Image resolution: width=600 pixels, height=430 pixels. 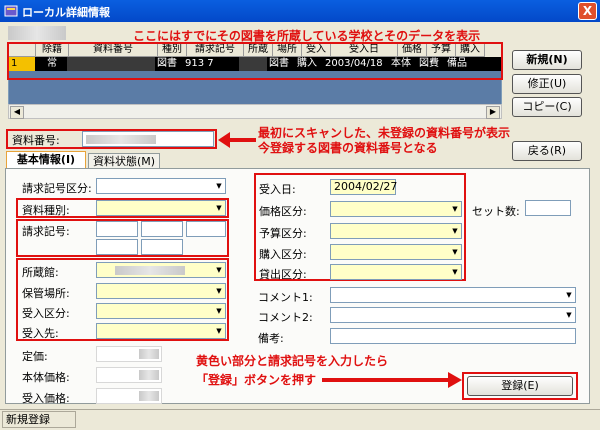 What do you see at coordinates (285, 297) in the screenshot?
I see `comment1-label: コメント1:` at bounding box center [285, 297].